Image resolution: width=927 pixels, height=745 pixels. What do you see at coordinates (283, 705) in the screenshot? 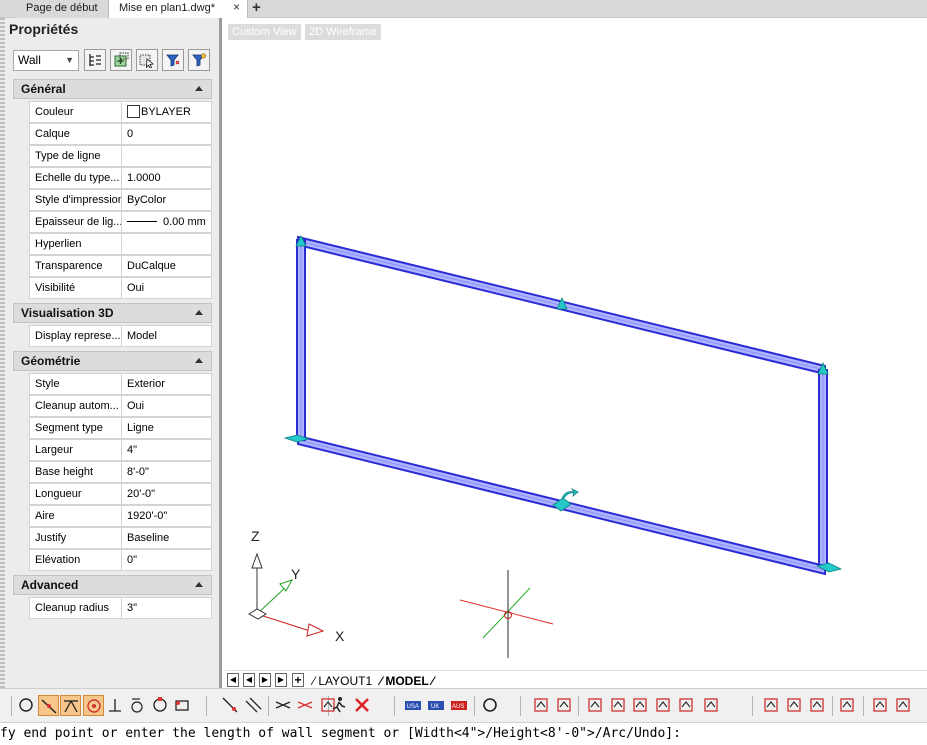
I see `snap-extension-button` at bounding box center [283, 705].